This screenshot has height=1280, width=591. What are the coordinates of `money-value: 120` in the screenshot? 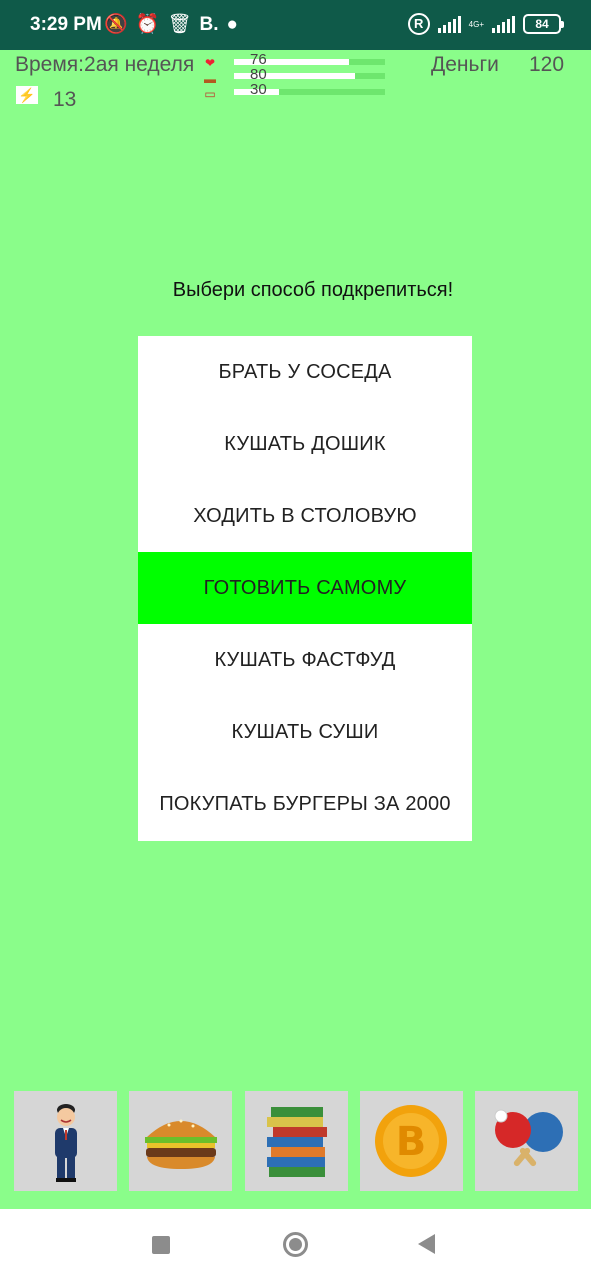 It's located at (547, 64).